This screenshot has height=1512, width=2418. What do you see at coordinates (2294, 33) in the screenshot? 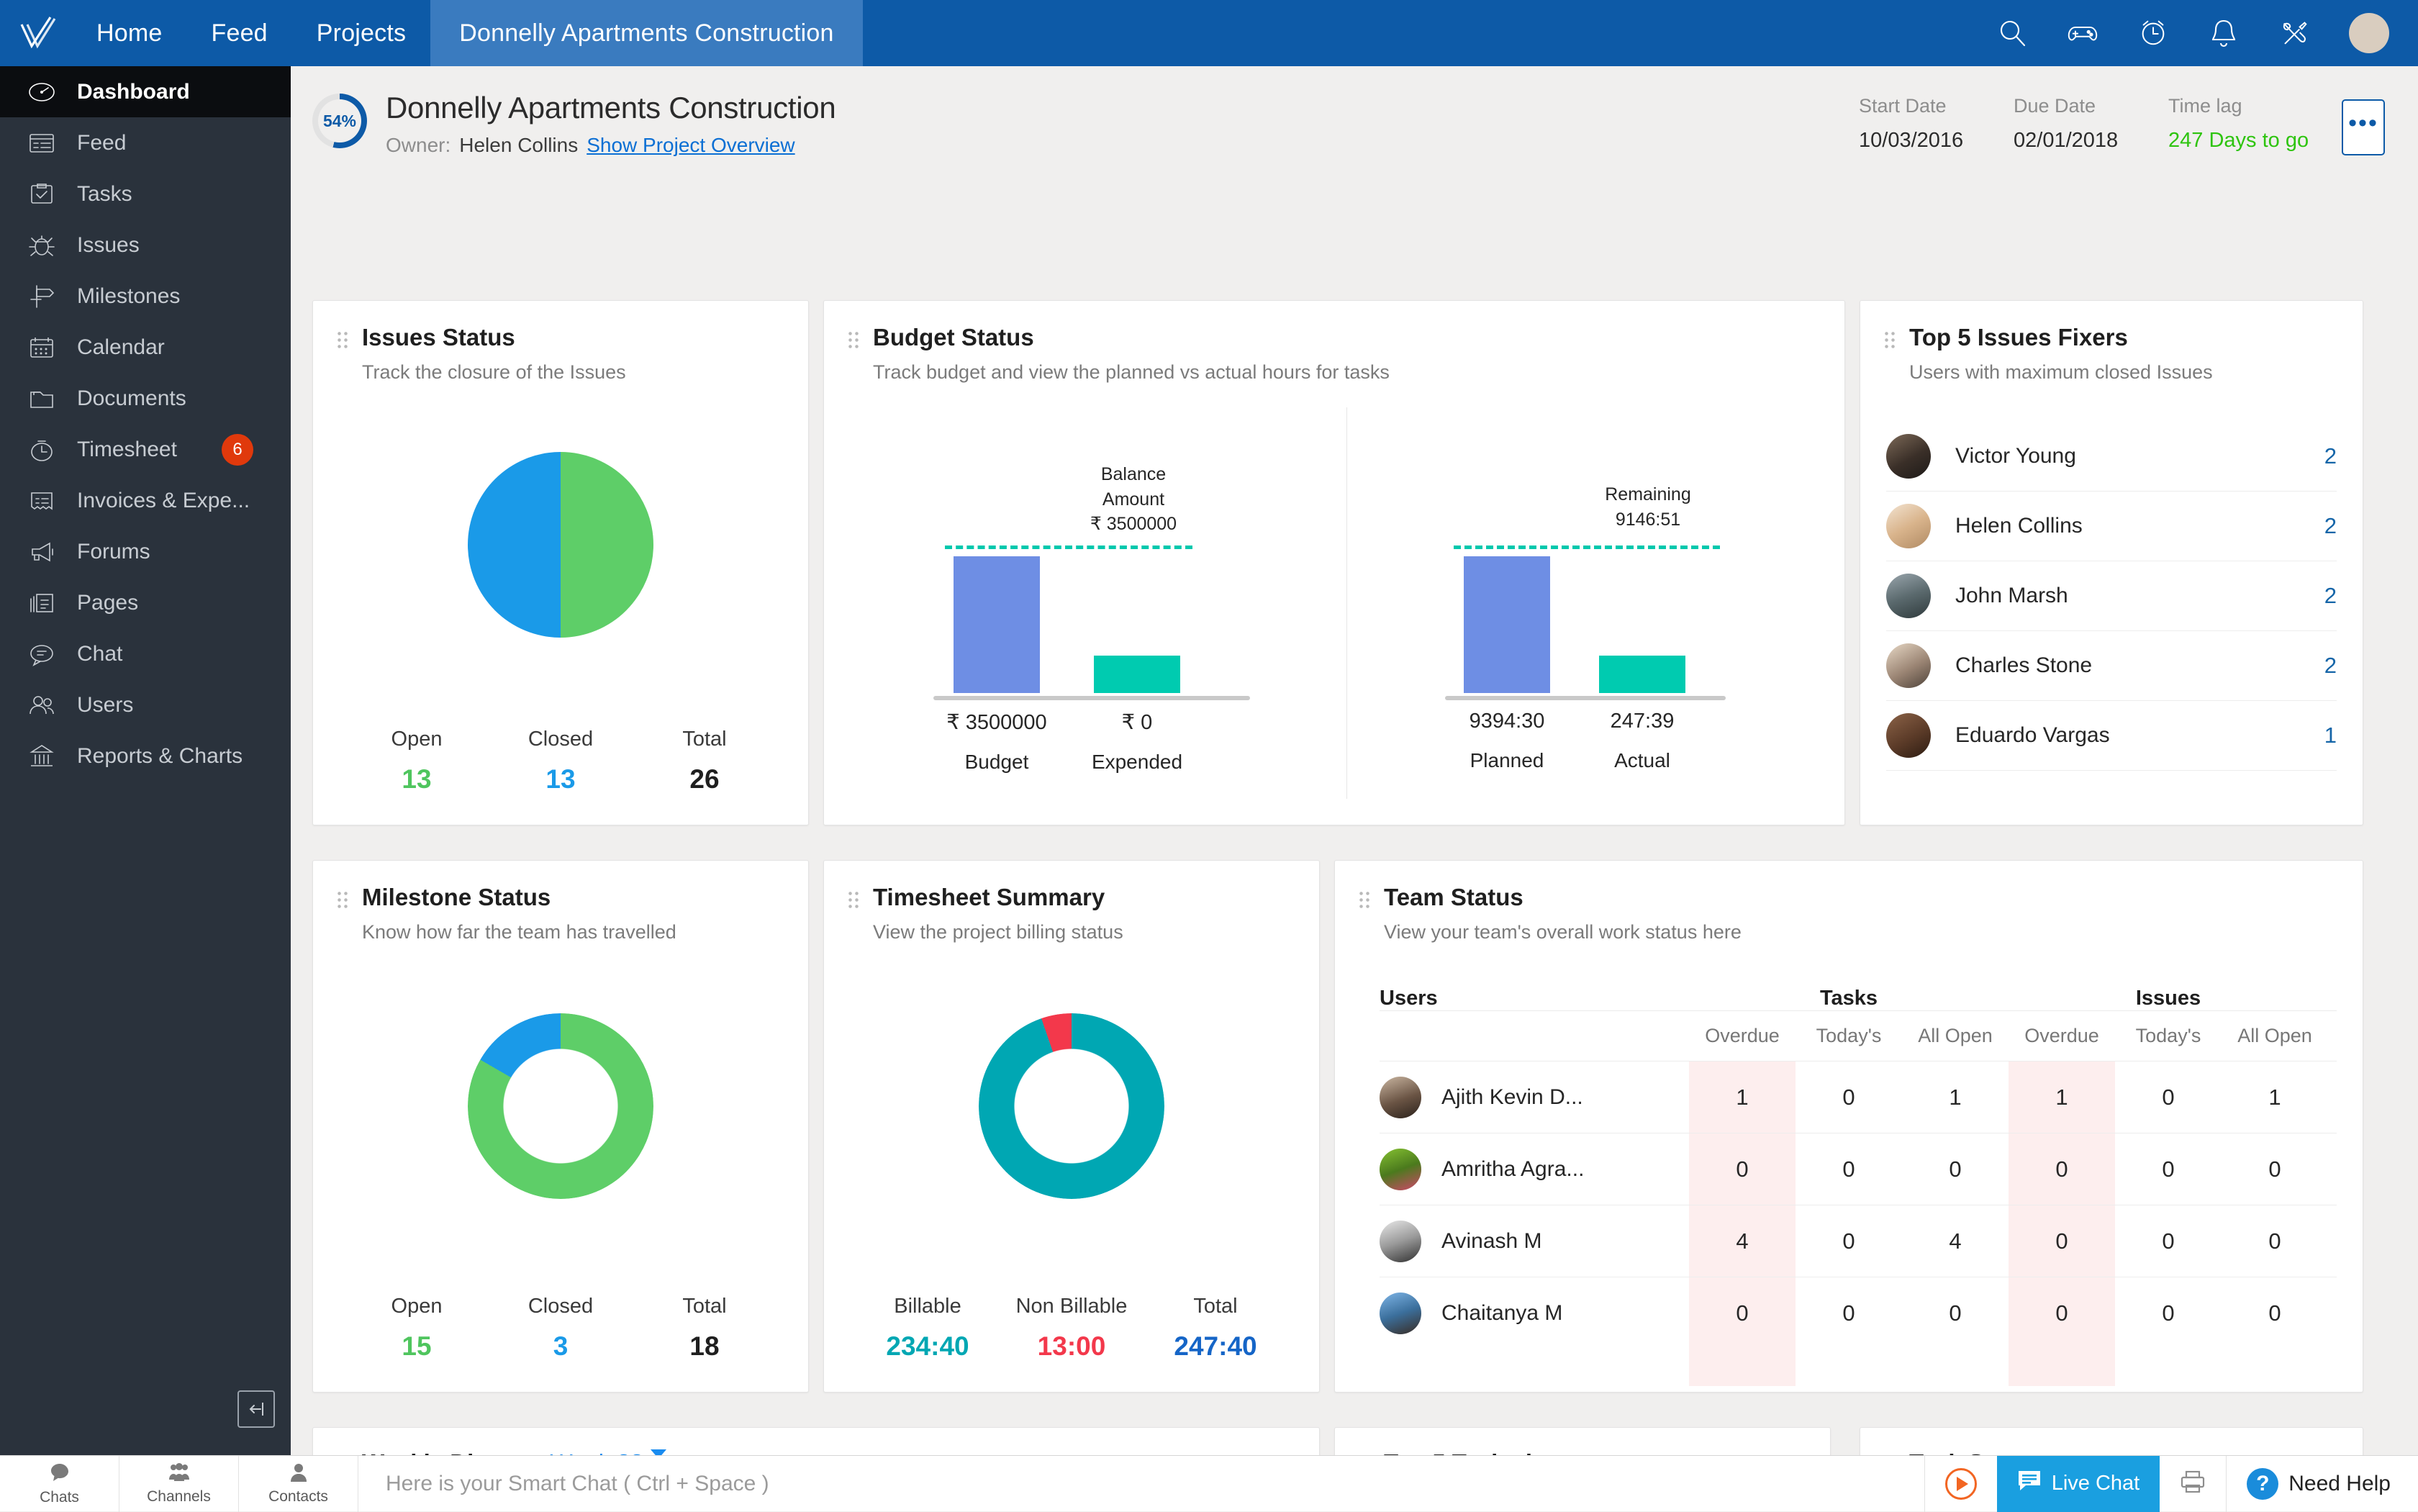
I see `tools-icon` at bounding box center [2294, 33].